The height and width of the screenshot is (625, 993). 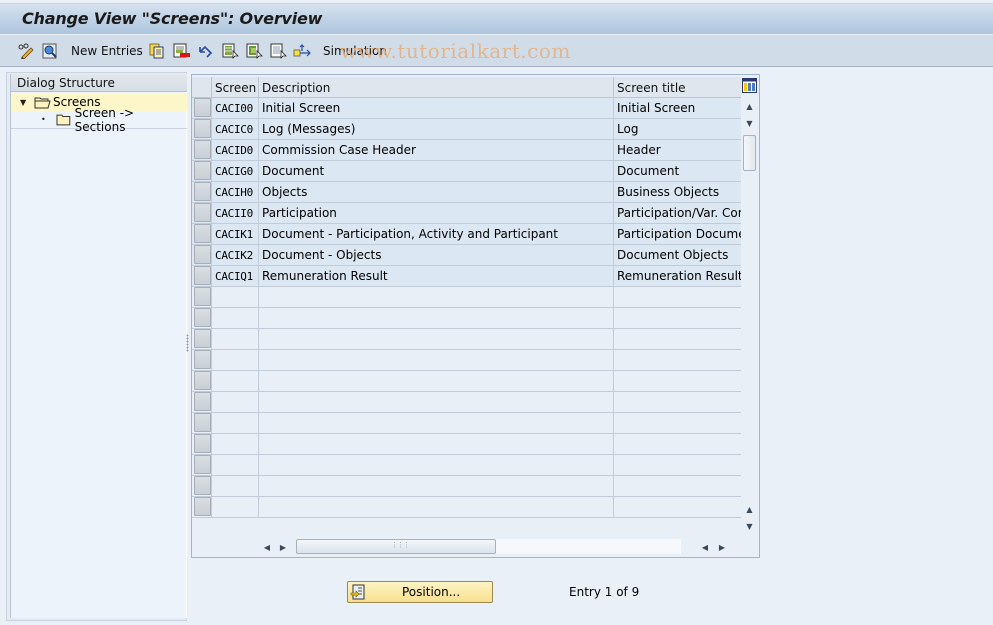 What do you see at coordinates (435, 276) in the screenshot?
I see `cell-description: Remuneration Result` at bounding box center [435, 276].